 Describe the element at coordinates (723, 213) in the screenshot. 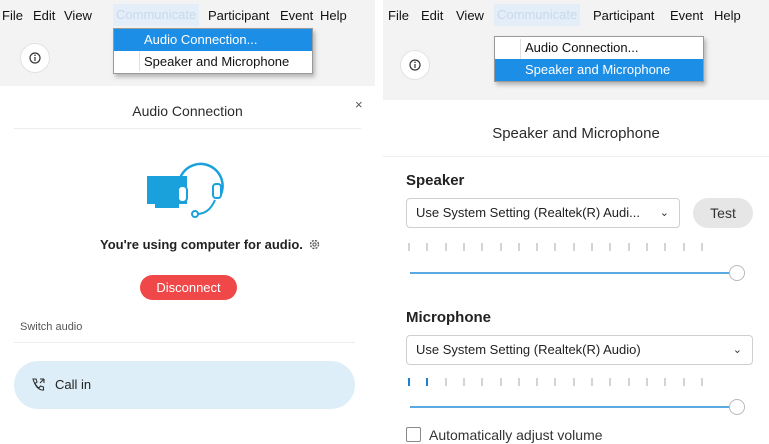

I see `test-speaker-button: Test` at that location.